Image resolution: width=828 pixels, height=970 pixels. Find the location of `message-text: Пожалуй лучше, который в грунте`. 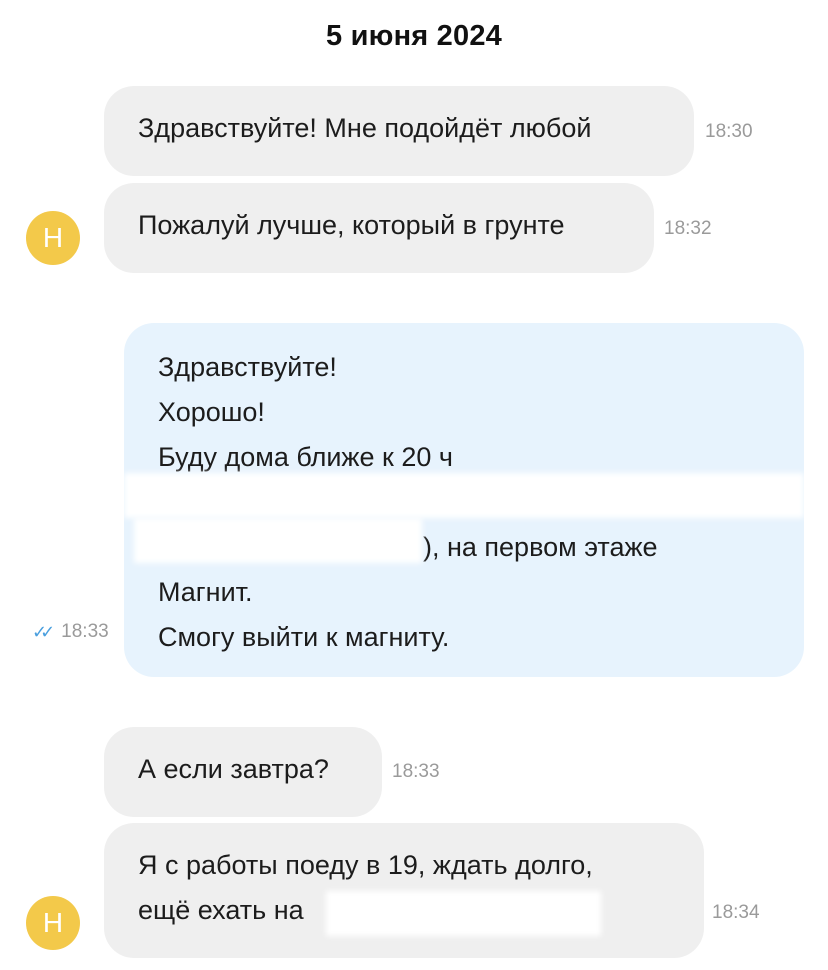

message-text: Пожалуй лучше, который в грунте is located at coordinates (351, 225).